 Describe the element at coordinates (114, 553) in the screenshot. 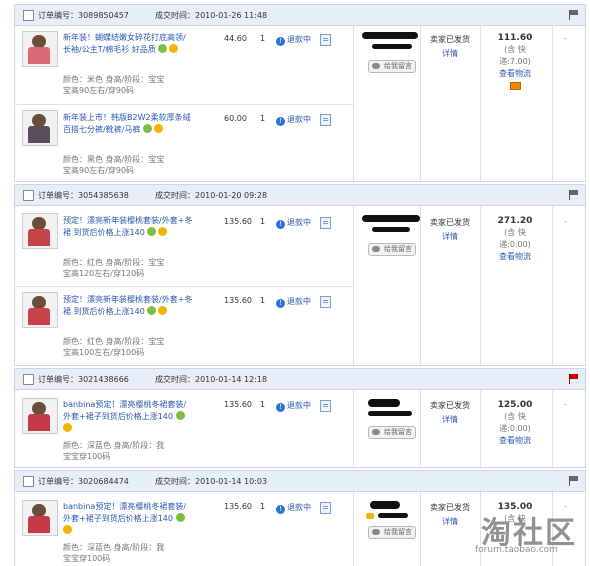

I see `product-attributes: 颜色：深蓝色 身高/阶段：我 宝宝穿100码` at that location.